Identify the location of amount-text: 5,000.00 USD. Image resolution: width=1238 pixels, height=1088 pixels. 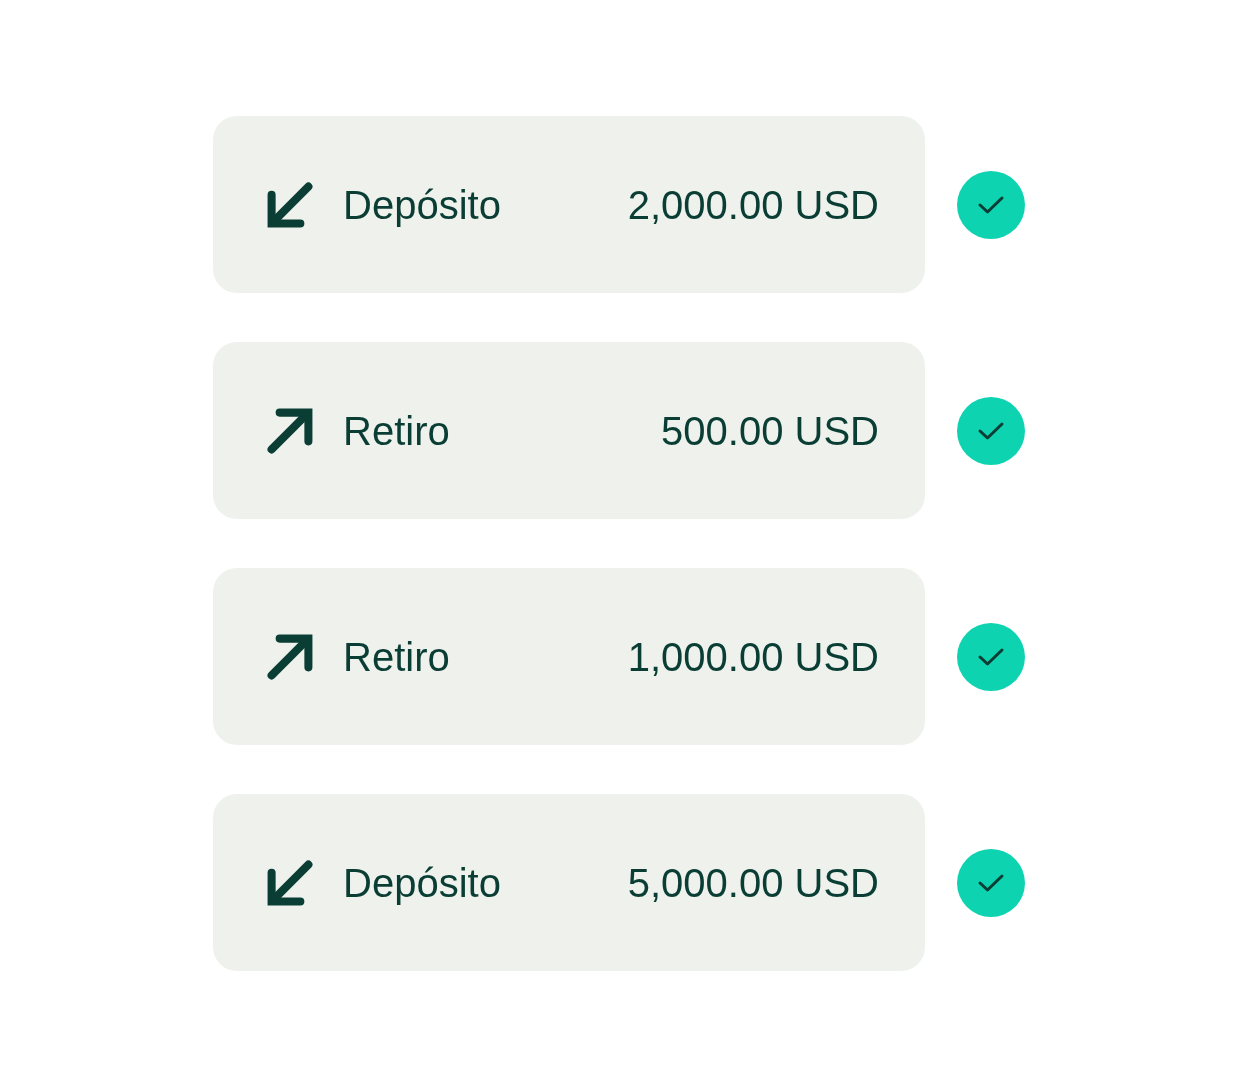
(753, 883).